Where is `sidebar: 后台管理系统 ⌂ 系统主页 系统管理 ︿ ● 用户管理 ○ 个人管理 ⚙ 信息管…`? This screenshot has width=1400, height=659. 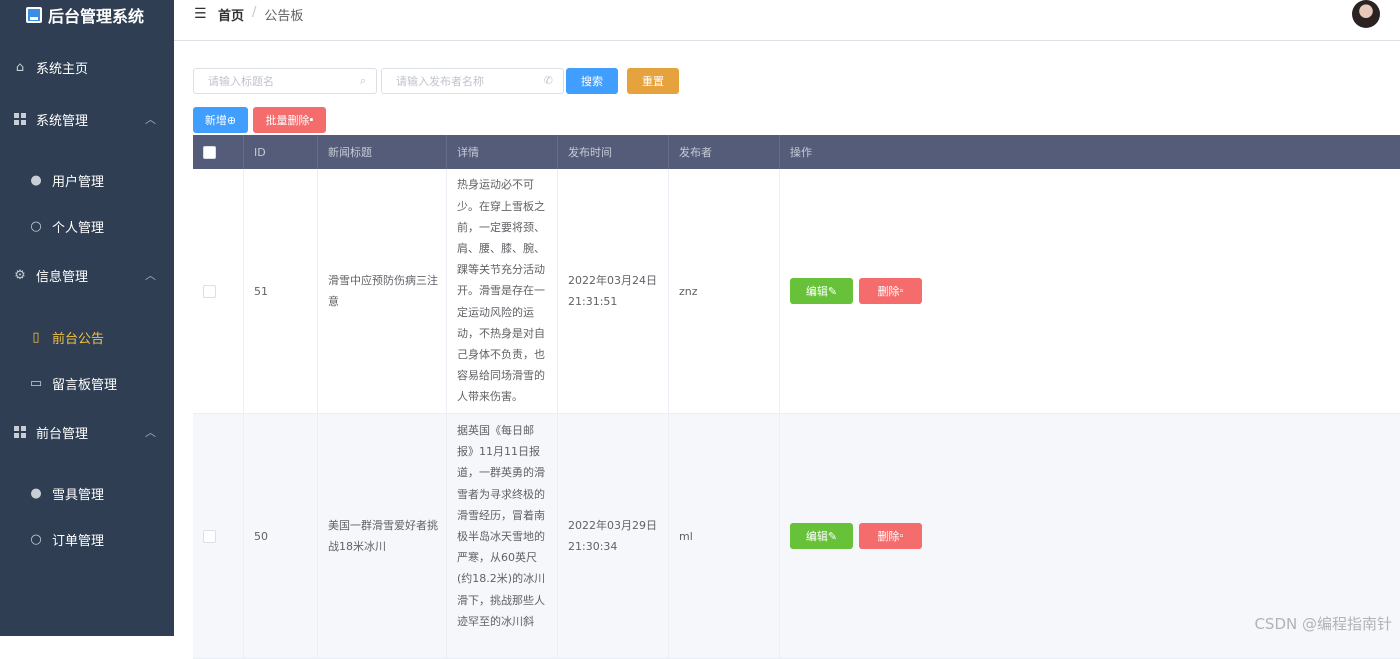 sidebar: 后台管理系统 ⌂ 系统主页 系统管理 ︿ ● 用户管理 ○ 个人管理 ⚙ 信息管… is located at coordinates (87, 318).